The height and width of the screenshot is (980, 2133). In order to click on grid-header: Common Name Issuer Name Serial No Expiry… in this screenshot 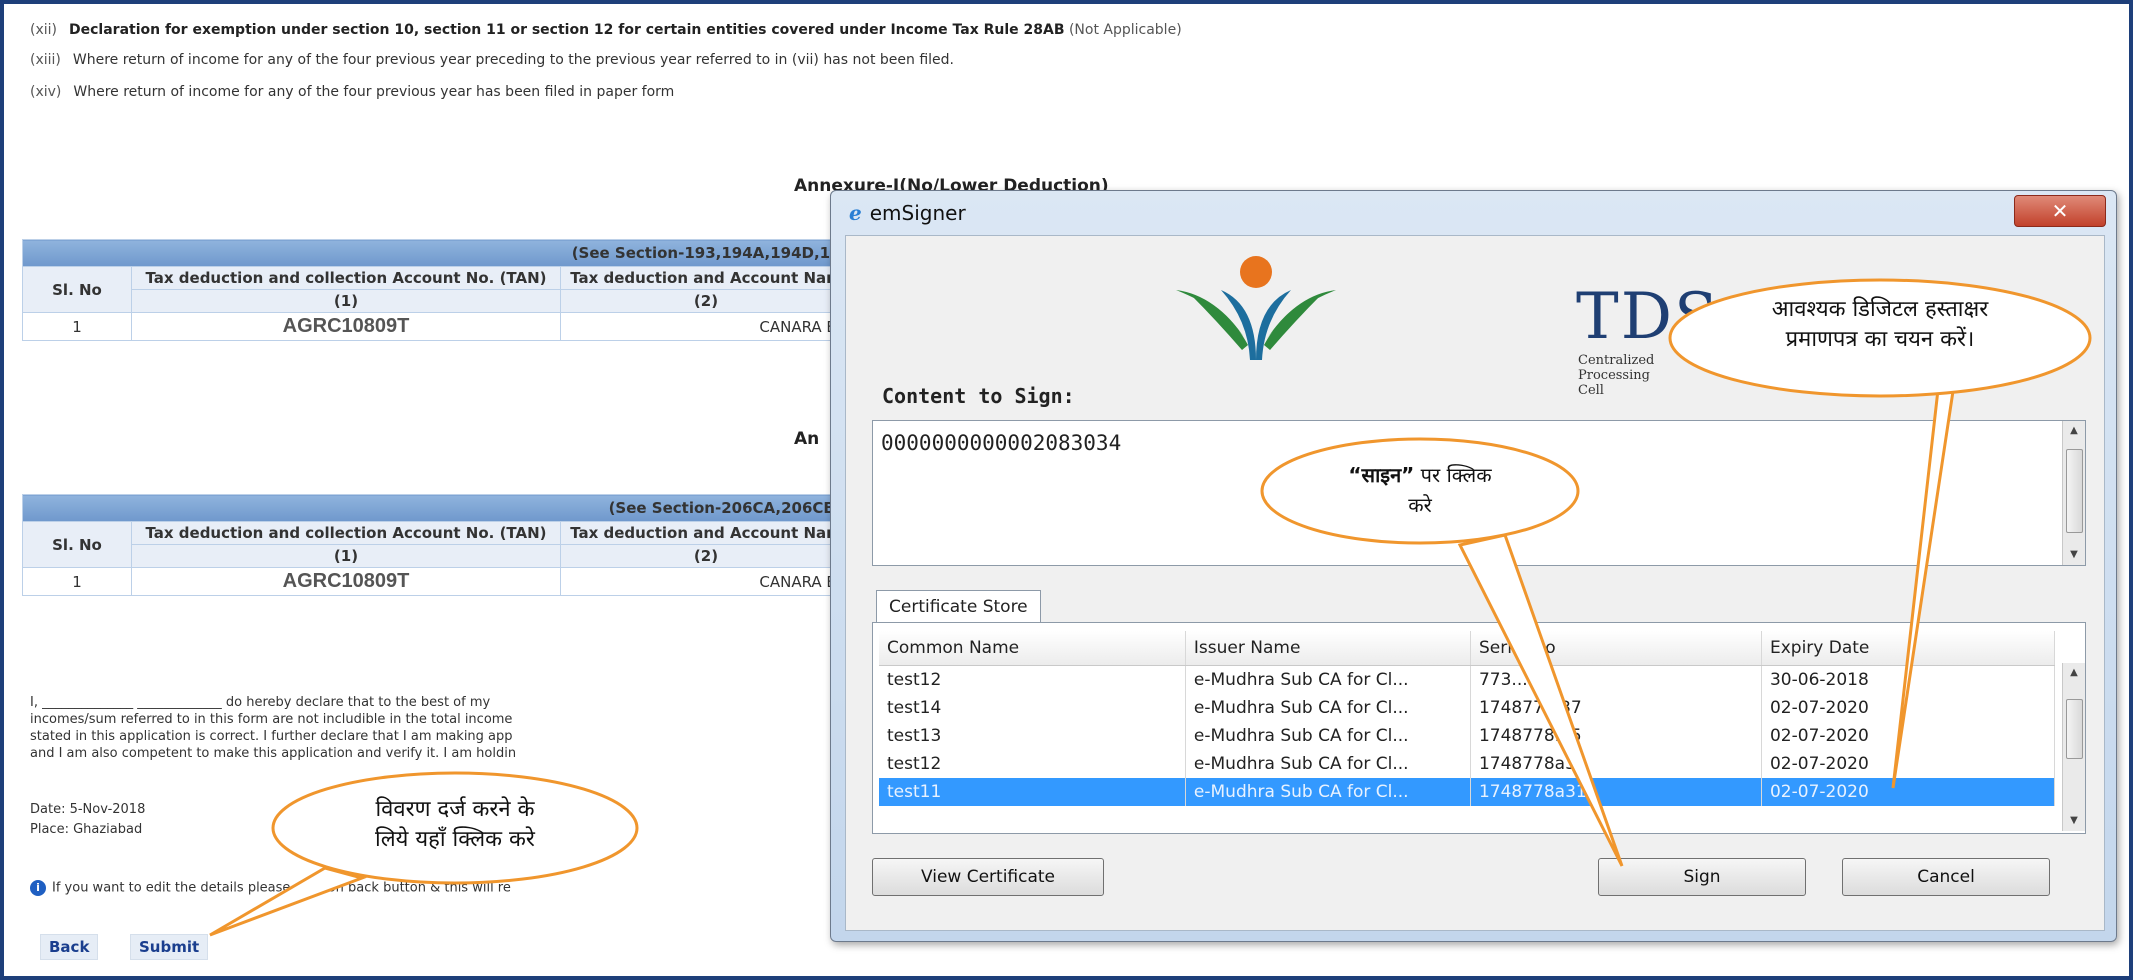, I will do `click(1467, 648)`.